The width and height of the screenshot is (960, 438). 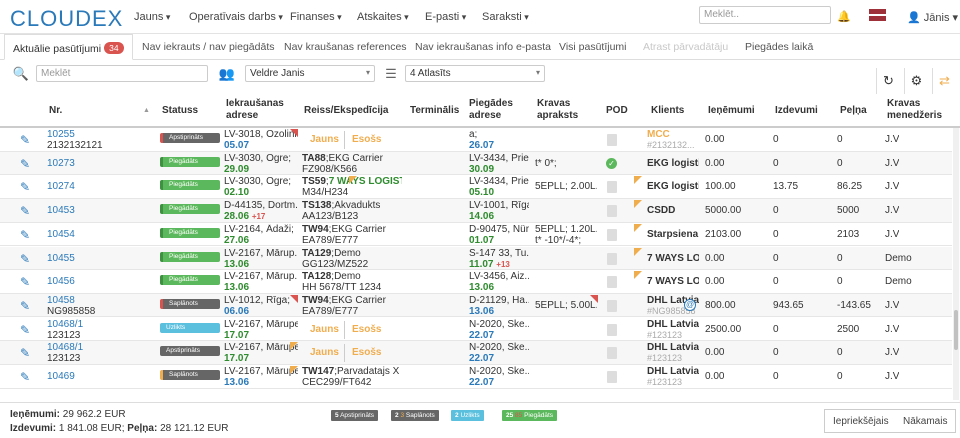 I want to click on tab-aktualie: Aktuālie pasūtījumi 34, so click(x=68, y=47).